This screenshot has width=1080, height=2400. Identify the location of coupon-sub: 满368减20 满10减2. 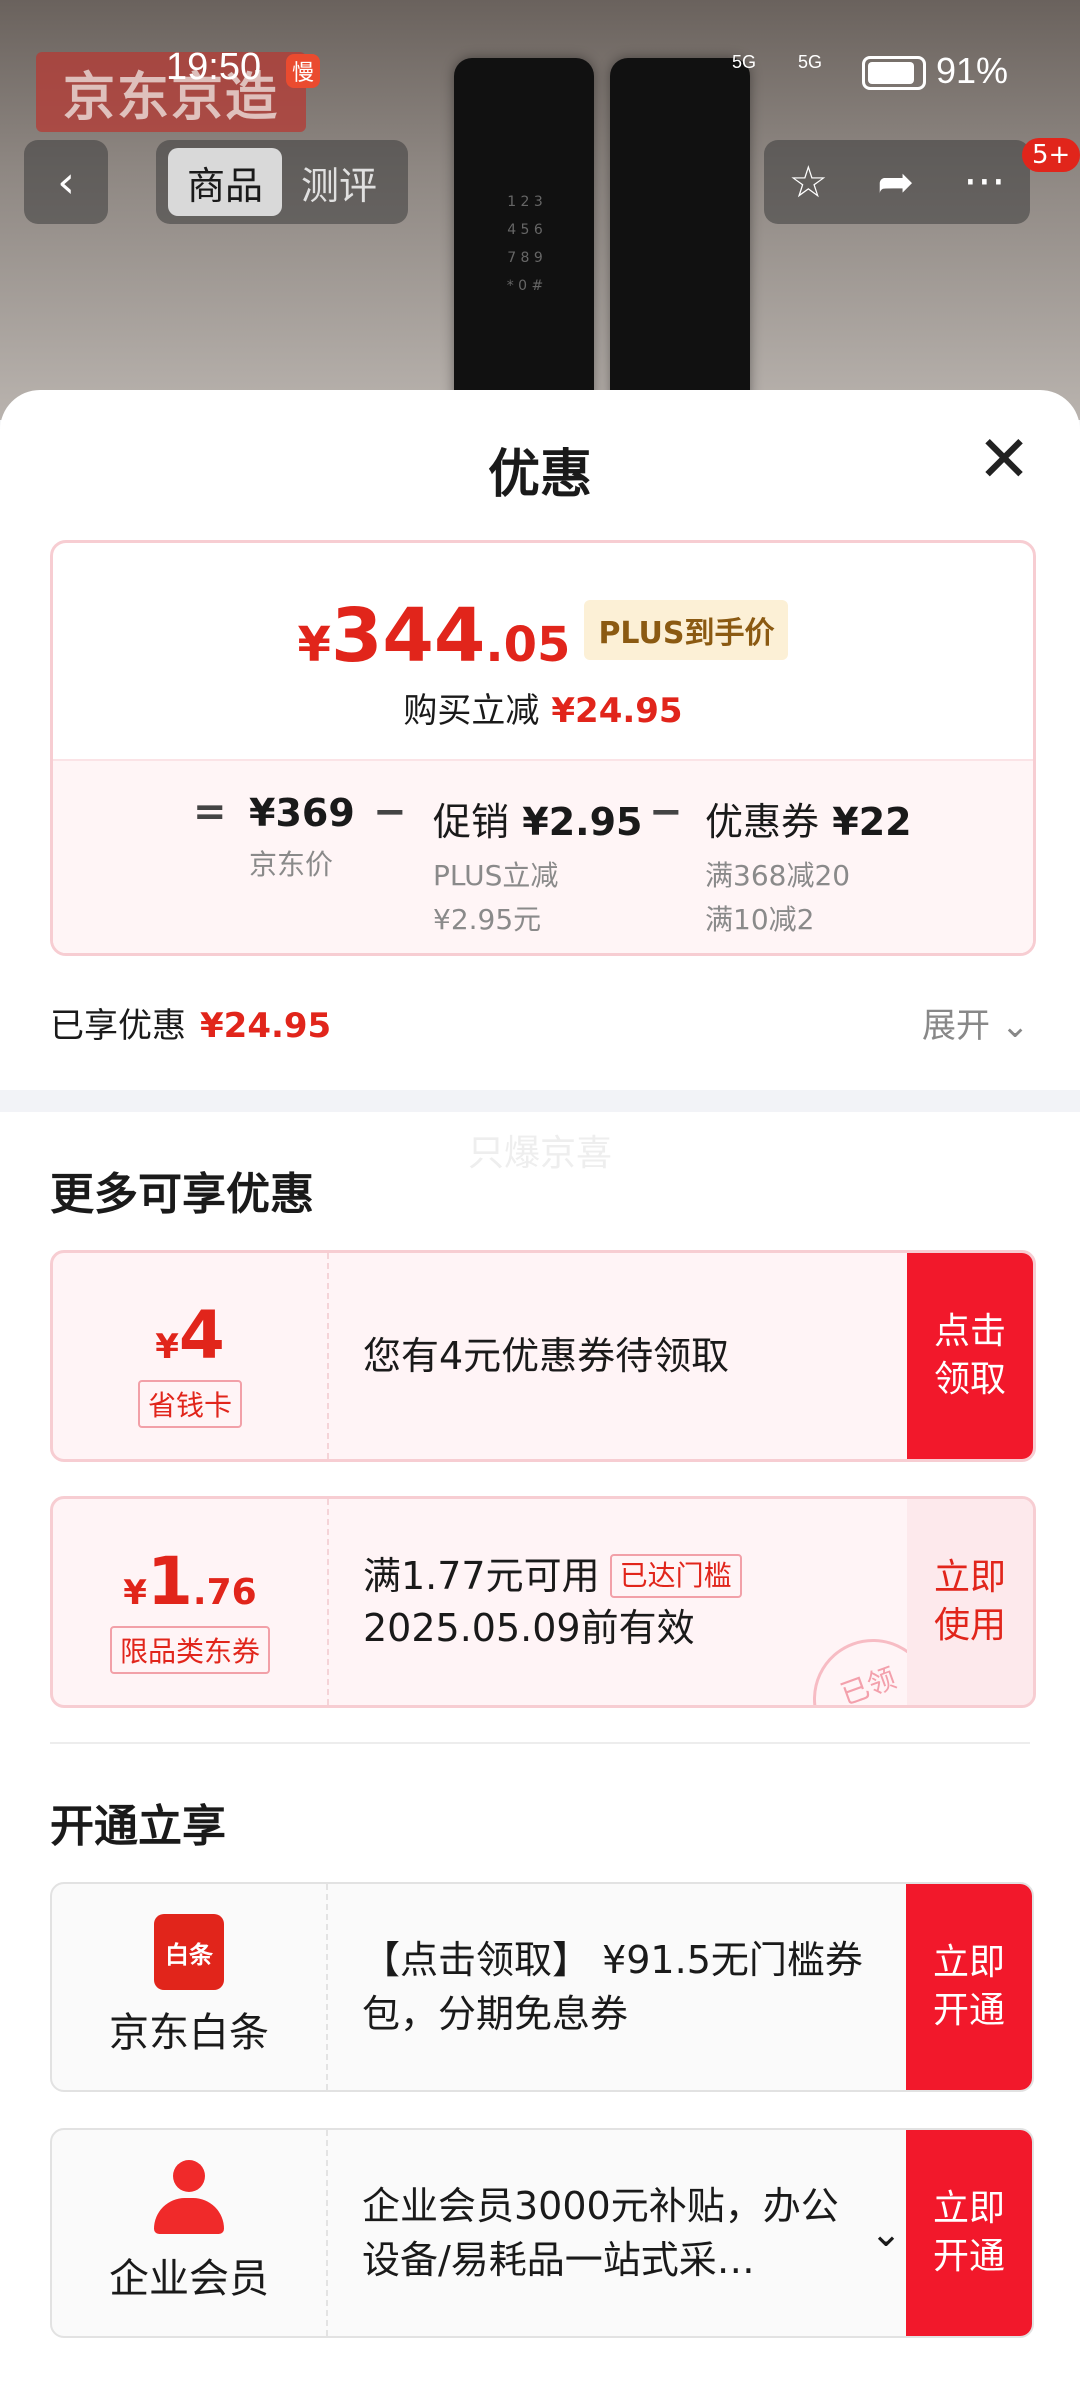
(808, 898).